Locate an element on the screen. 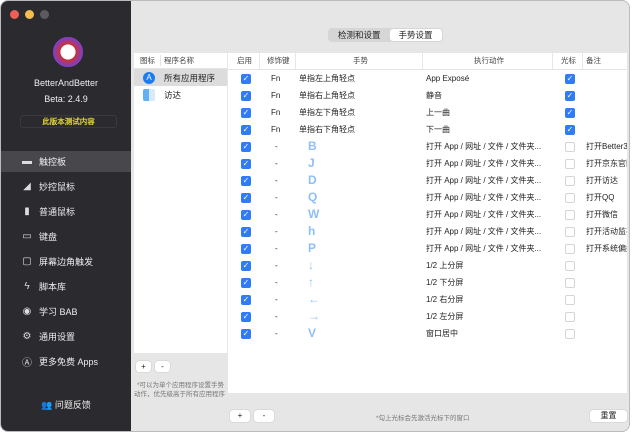  sidebar-item-4: ▢ 屏幕边角触发 is located at coordinates (66, 261).